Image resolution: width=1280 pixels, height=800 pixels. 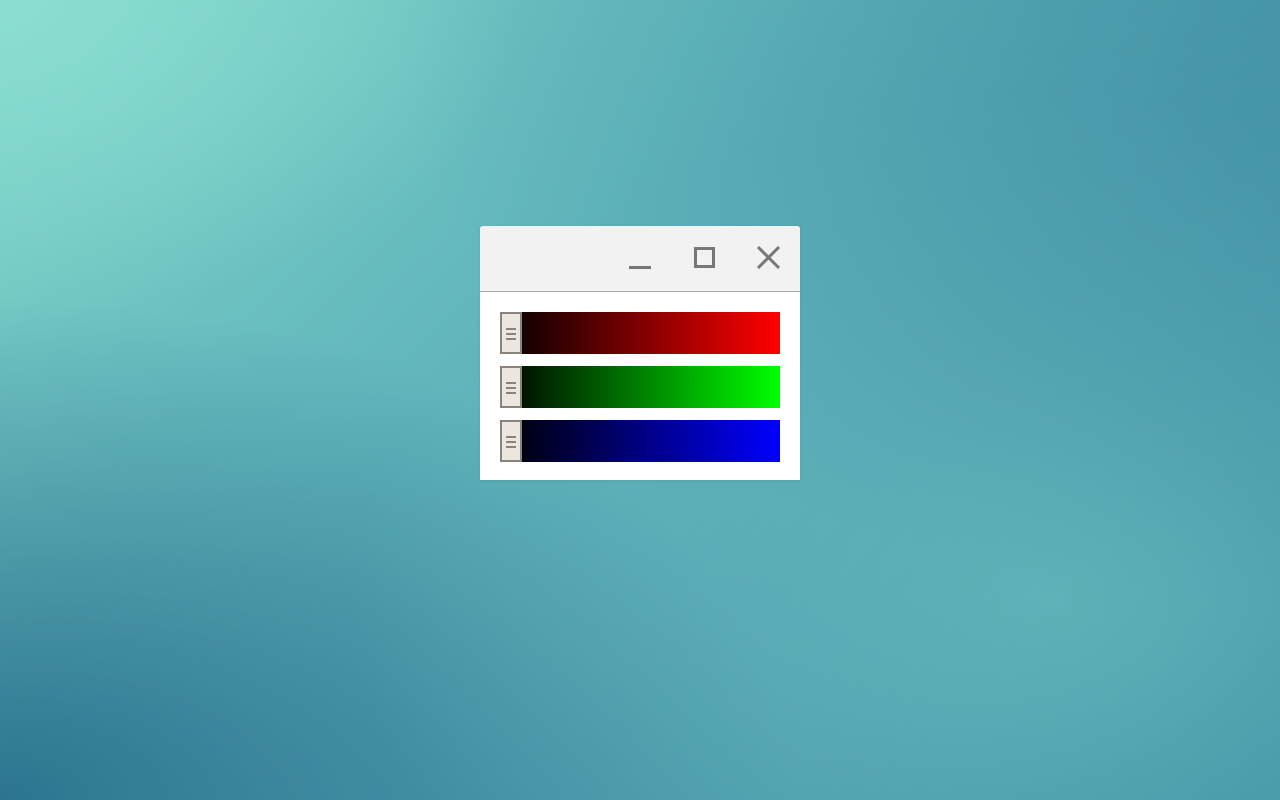 I want to click on red-slider-track, so click(x=640, y=333).